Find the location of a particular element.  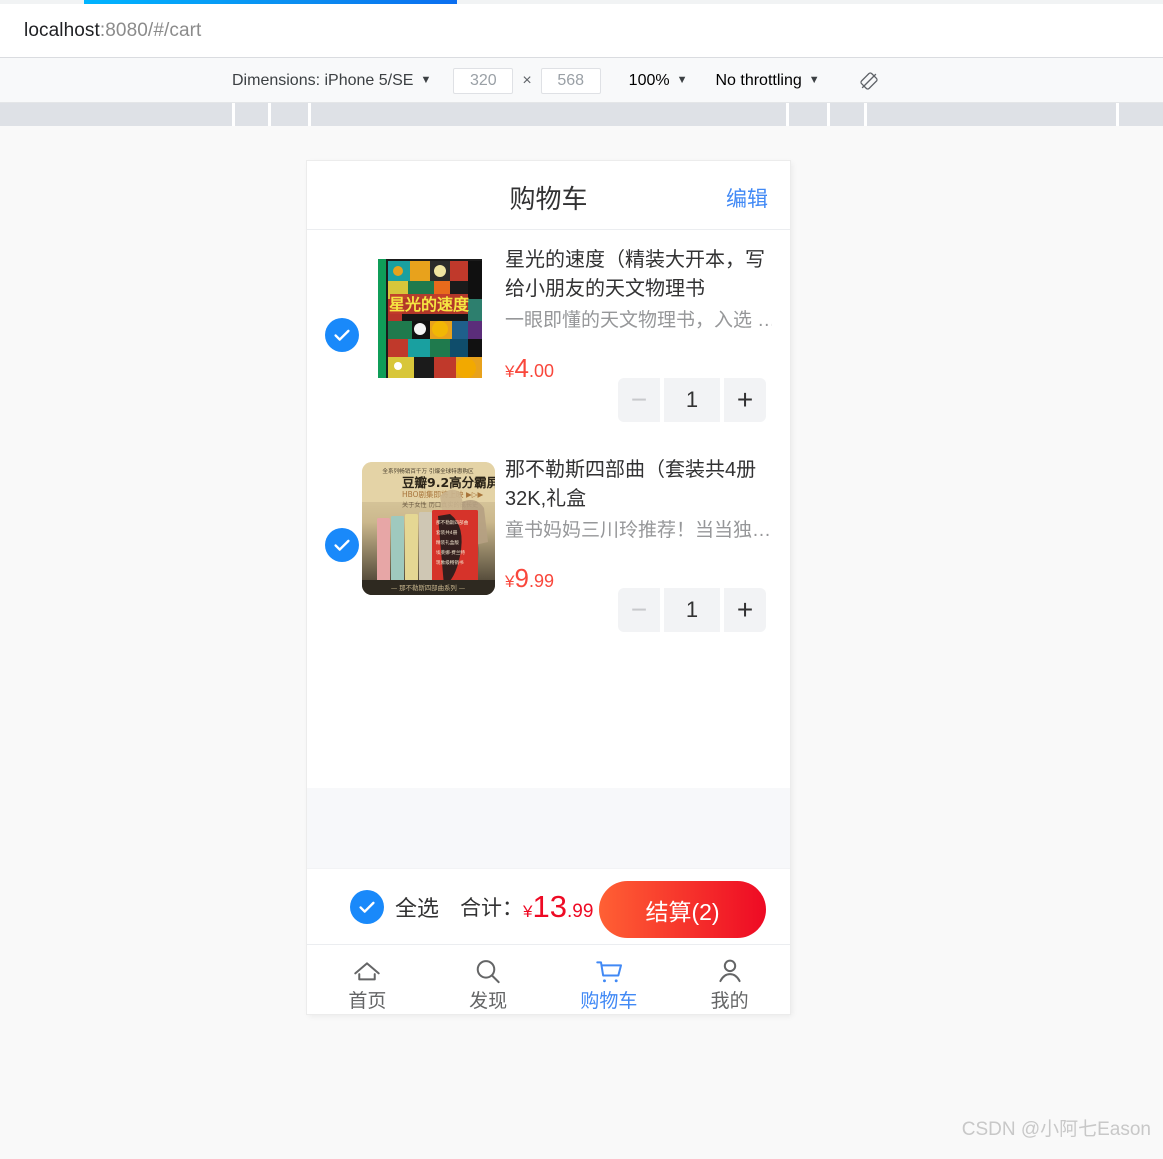

checkout-button: 结算(2) is located at coordinates (682, 909).